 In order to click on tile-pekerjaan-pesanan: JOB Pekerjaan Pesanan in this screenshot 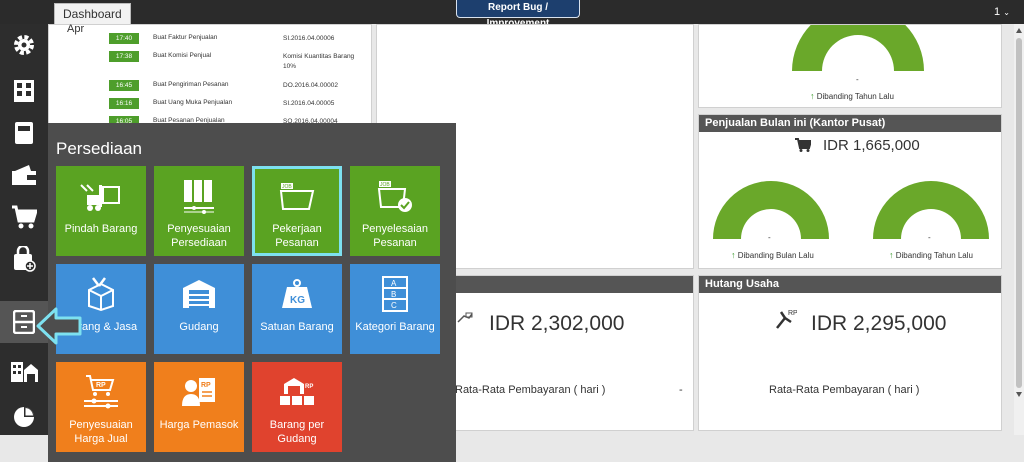, I will do `click(297, 211)`.